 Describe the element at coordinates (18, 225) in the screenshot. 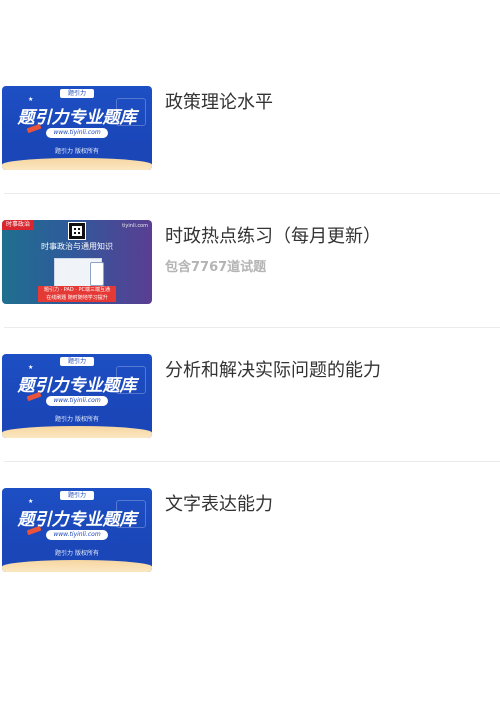

I see `cover-tag: 时事政治` at that location.